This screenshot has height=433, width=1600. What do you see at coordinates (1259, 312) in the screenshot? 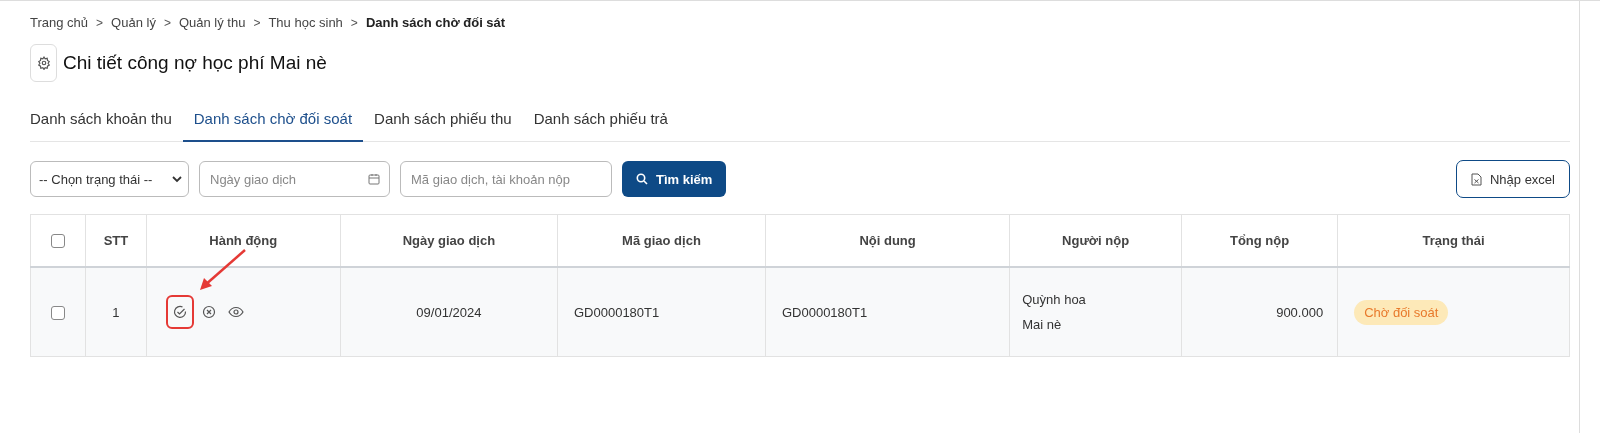
I see `table-cell: 900.000` at bounding box center [1259, 312].